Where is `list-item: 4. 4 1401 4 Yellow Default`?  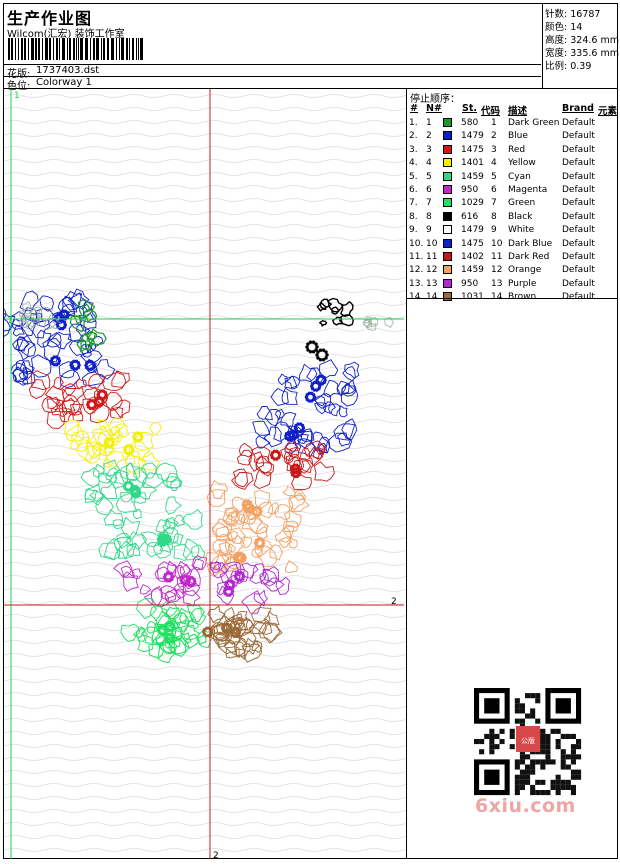 list-item: 4. 4 1401 4 Yellow Default is located at coordinates (512, 163).